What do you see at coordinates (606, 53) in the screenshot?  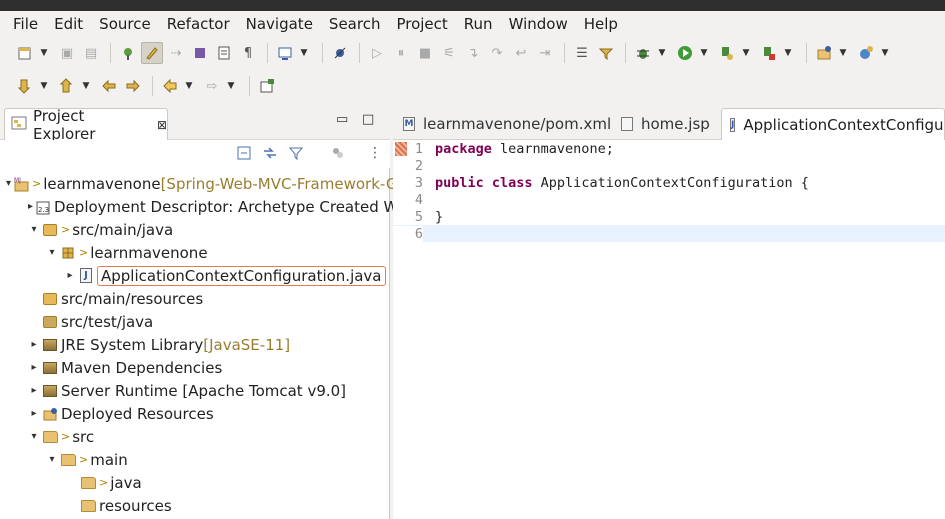 I see `use-step-filters-icon` at bounding box center [606, 53].